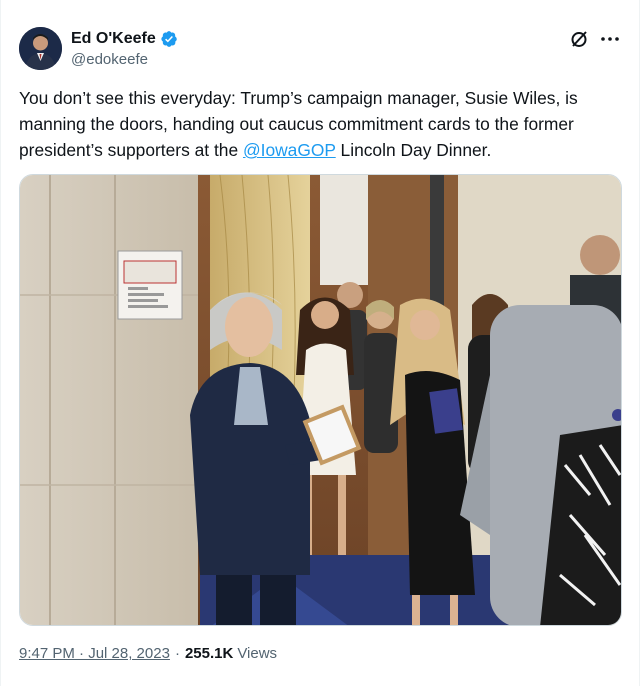  I want to click on evacuation-sign, so click(150, 285).